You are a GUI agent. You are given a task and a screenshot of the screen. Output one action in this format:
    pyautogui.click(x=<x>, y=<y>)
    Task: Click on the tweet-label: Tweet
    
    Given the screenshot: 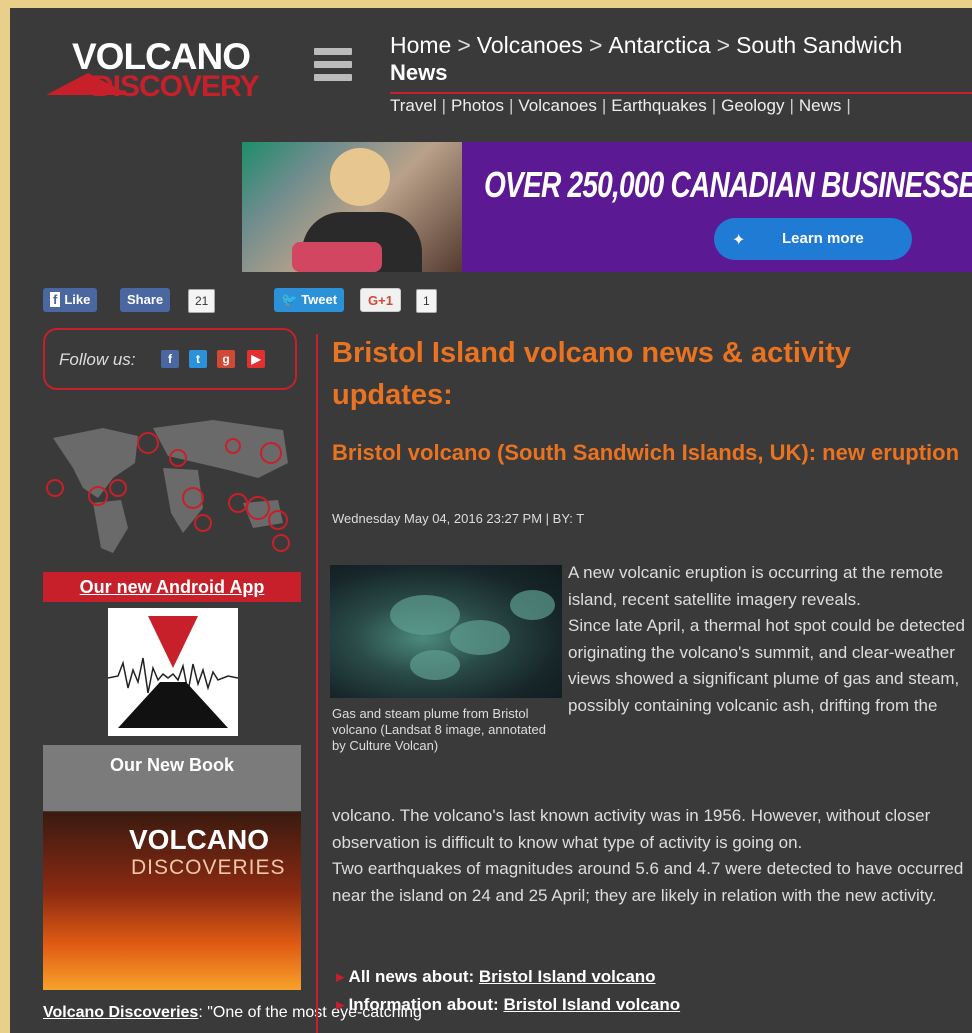 What is the action you would take?
    pyautogui.click(x=319, y=299)
    